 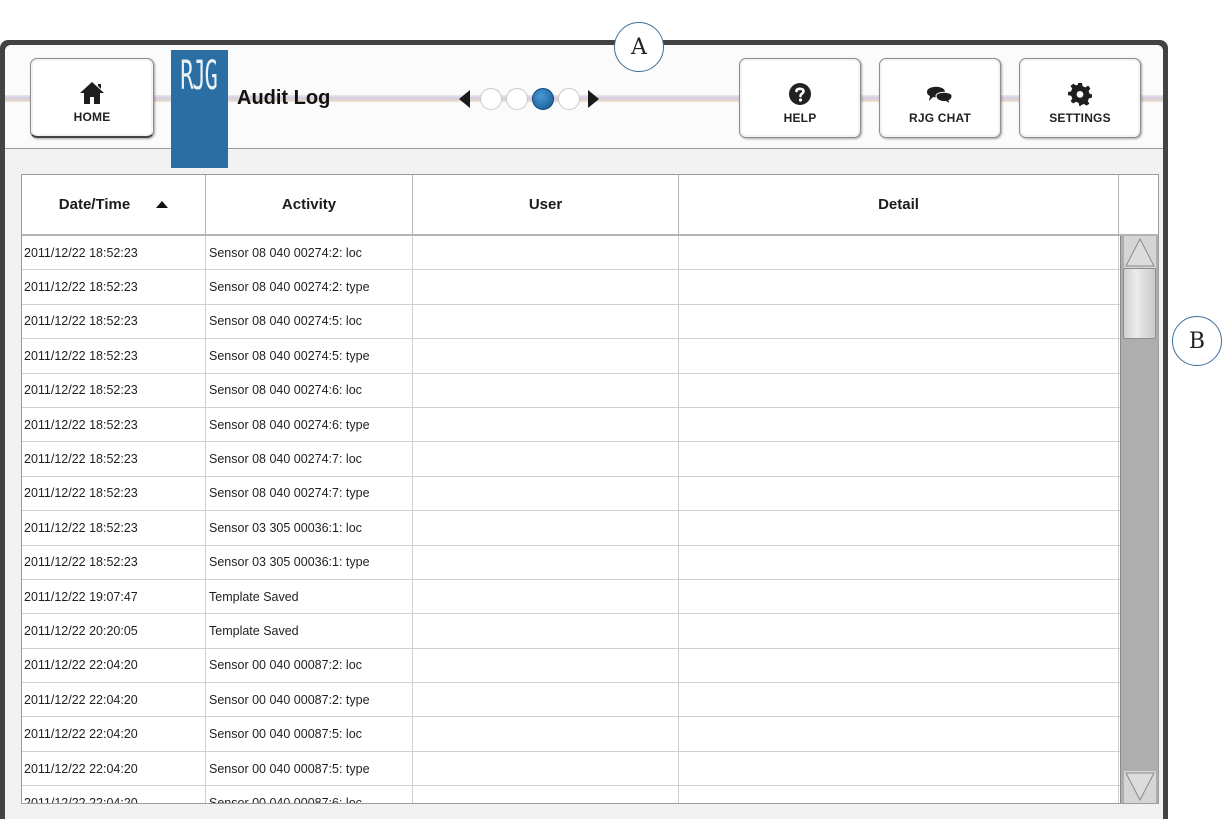 I want to click on table-cell: Sensor 08 040 00274:7: type, so click(x=309, y=493).